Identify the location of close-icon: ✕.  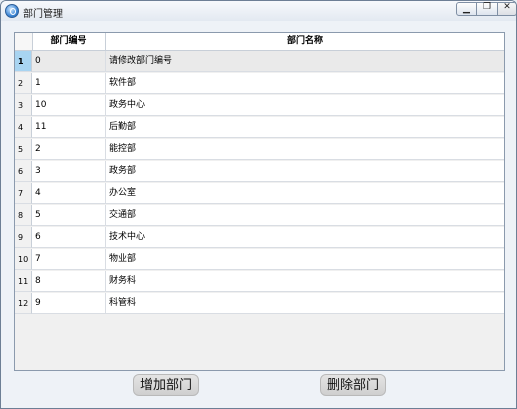
(507, 7).